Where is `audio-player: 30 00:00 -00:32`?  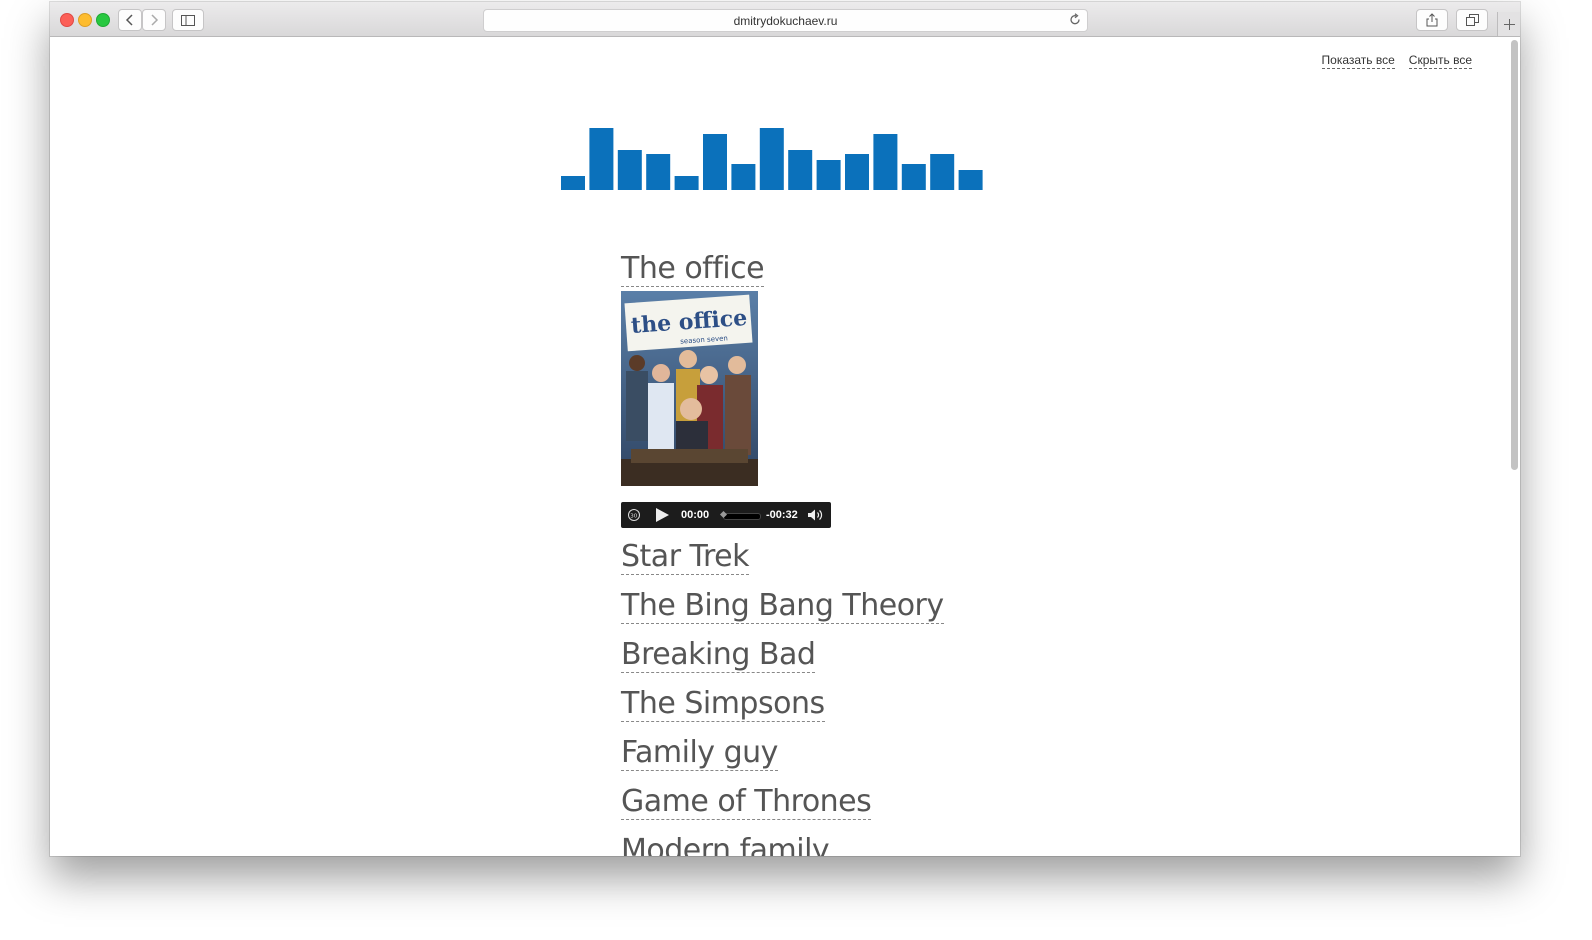 audio-player: 30 00:00 -00:32 is located at coordinates (726, 515).